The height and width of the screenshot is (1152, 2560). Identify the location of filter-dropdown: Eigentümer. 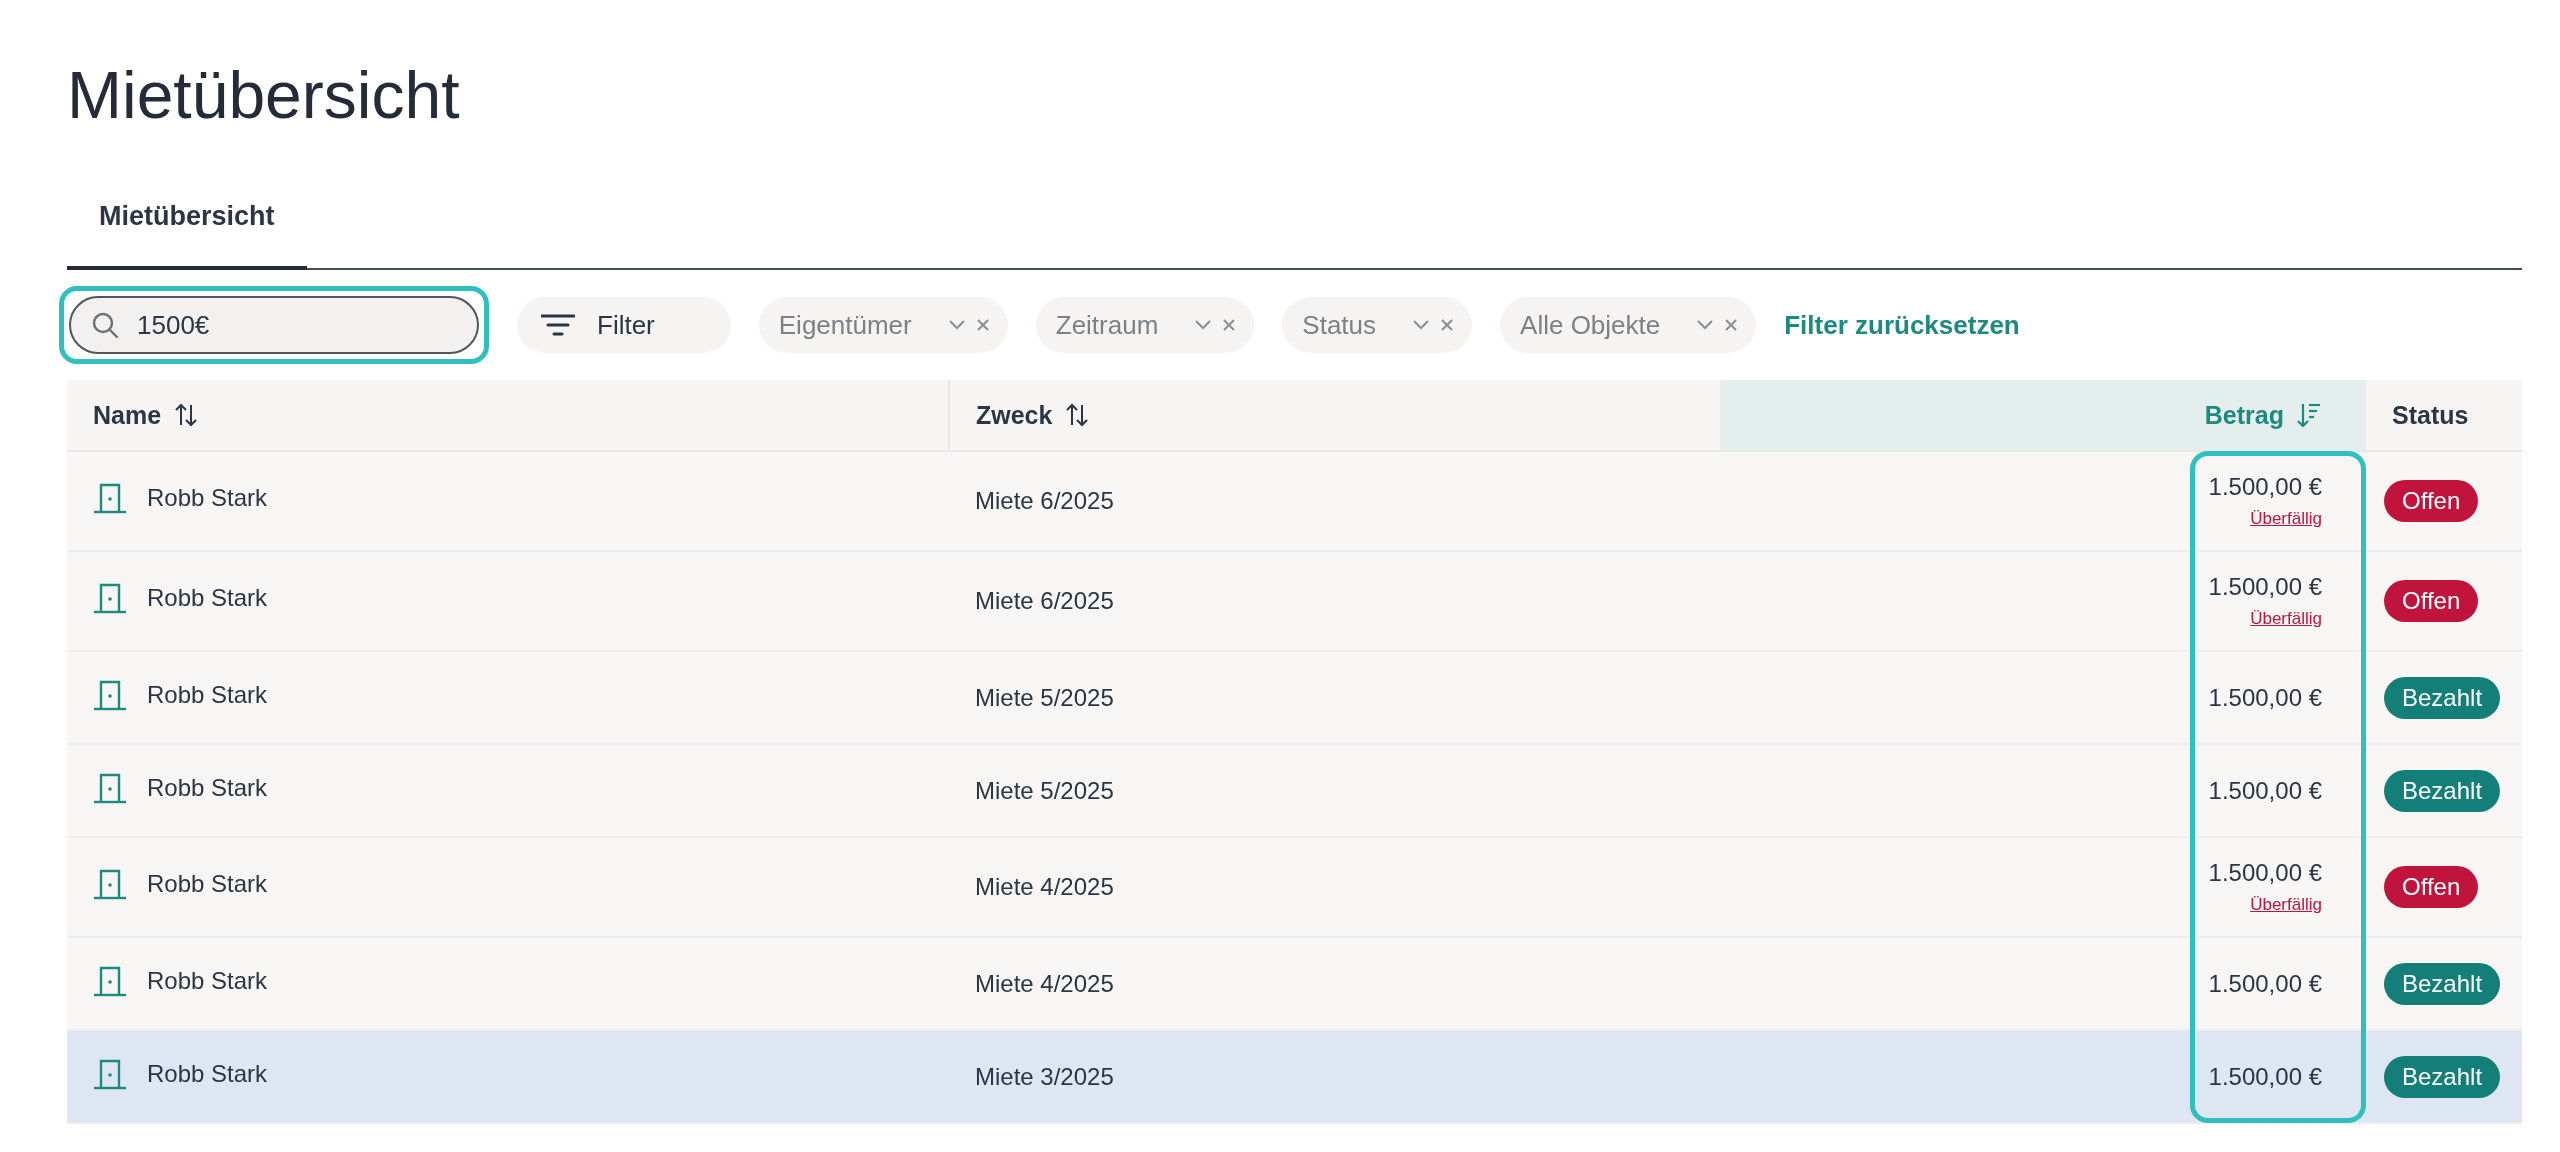
(883, 325).